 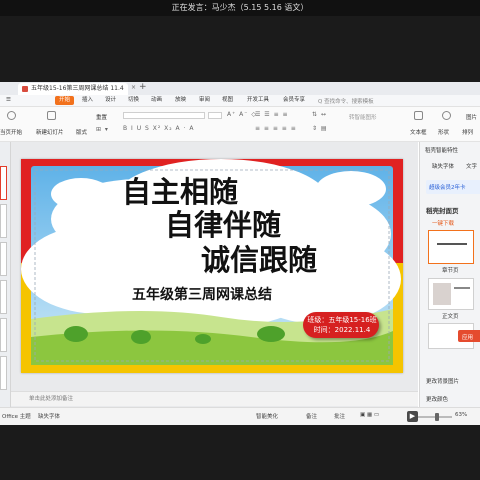 I want to click on notes-toggle: 备注, so click(x=311, y=416).